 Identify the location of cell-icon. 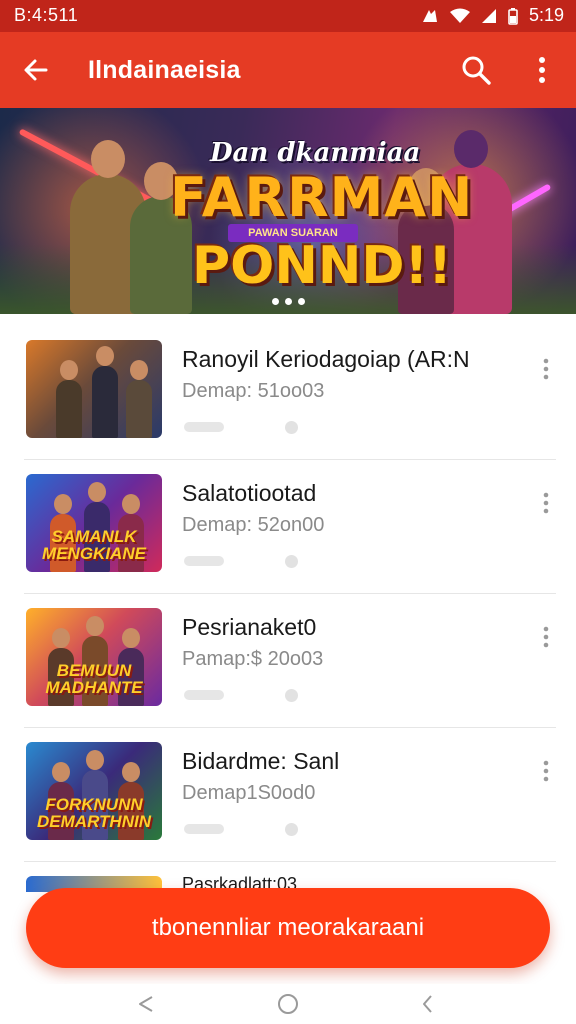
(488, 15).